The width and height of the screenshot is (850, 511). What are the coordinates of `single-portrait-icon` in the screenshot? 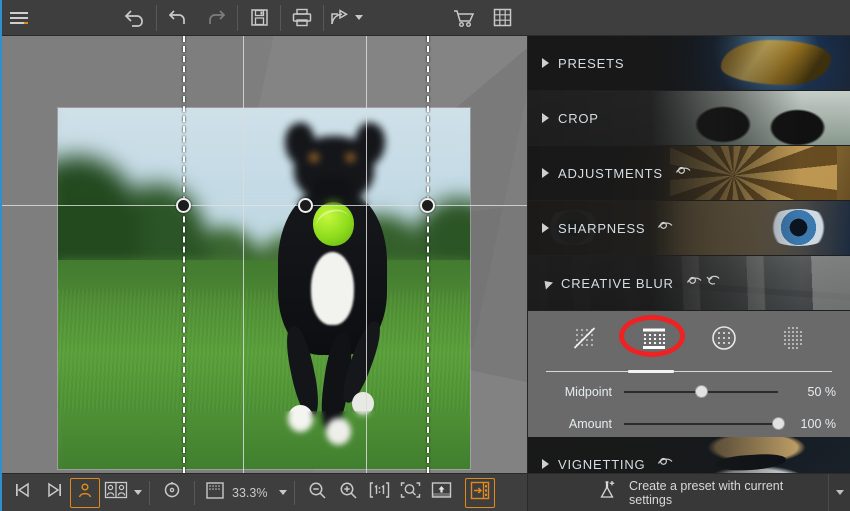 It's located at (85, 492).